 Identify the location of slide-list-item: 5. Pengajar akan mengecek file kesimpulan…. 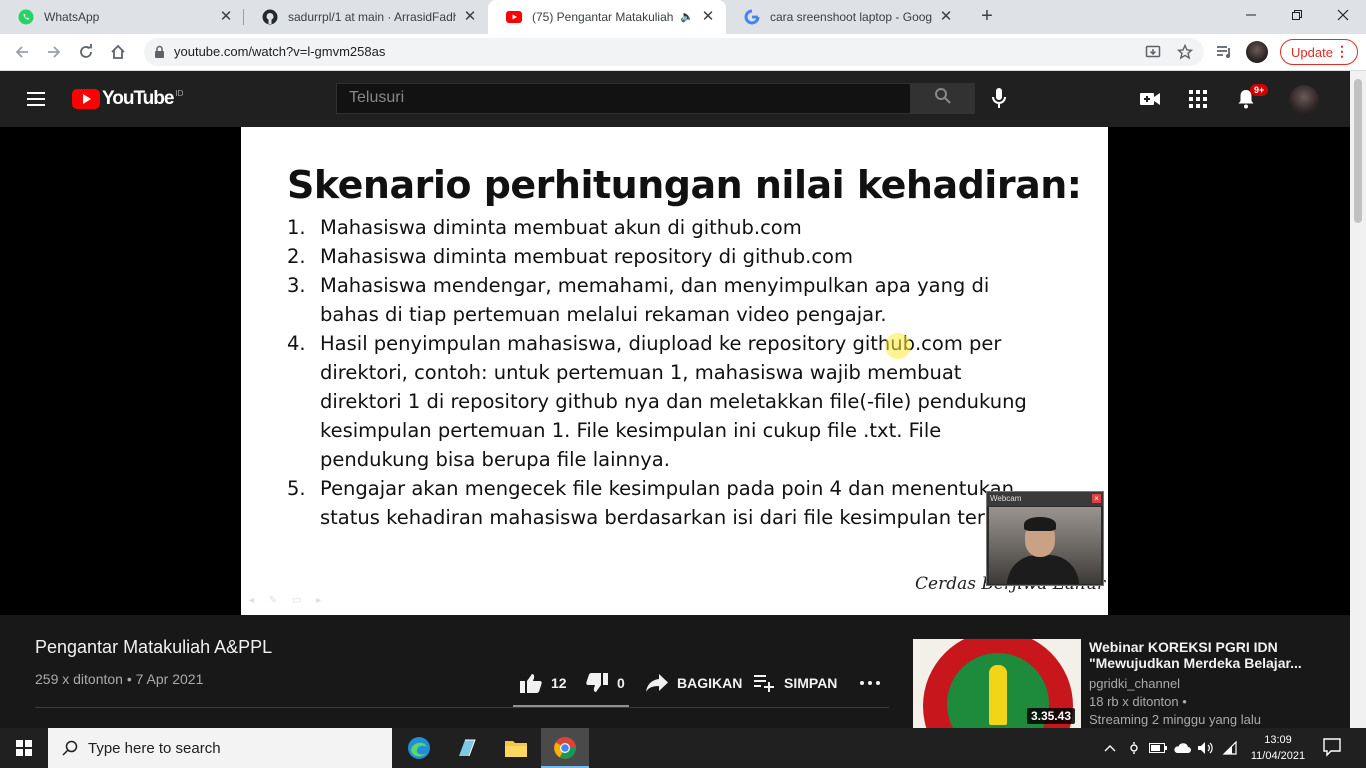
(666, 503).